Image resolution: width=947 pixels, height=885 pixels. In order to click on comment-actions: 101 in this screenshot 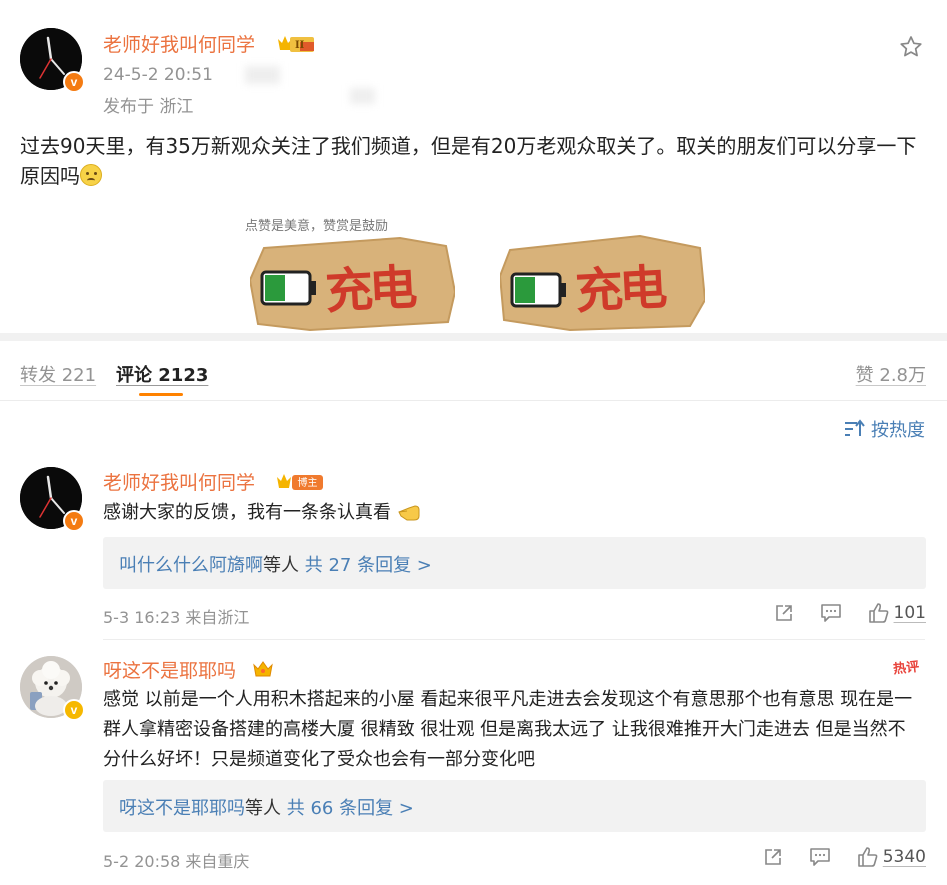, I will do `click(850, 613)`.